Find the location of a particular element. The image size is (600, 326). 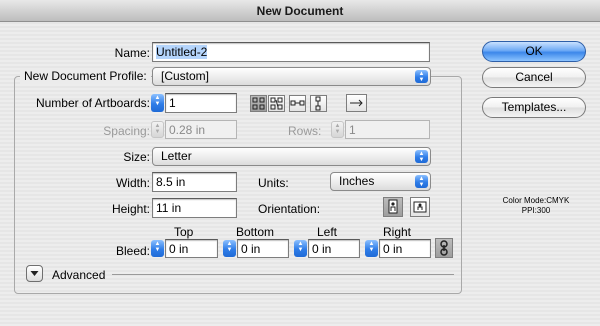

spacing-stepper: ▲ ▼ is located at coordinates (157, 129).